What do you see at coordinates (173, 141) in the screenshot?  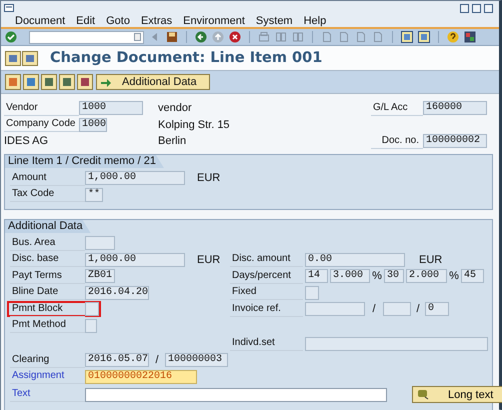 I see `city-text: Berlin` at bounding box center [173, 141].